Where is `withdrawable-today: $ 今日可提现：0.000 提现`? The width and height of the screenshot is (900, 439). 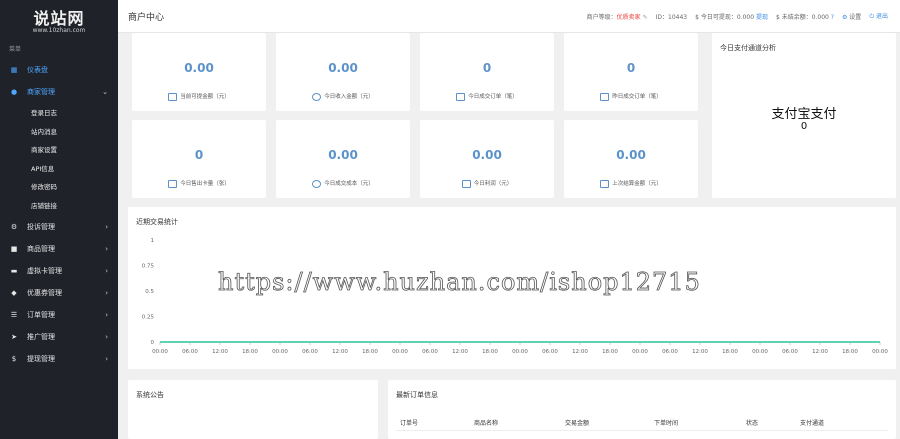
withdrawable-today: $ 今日可提现：0.000 提现 is located at coordinates (731, 16).